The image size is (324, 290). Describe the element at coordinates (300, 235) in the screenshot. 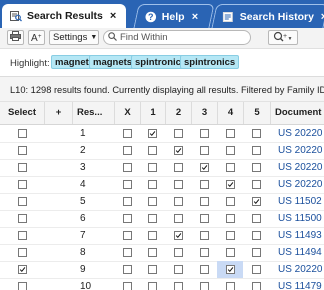

I see `document-link: US 11493` at that location.